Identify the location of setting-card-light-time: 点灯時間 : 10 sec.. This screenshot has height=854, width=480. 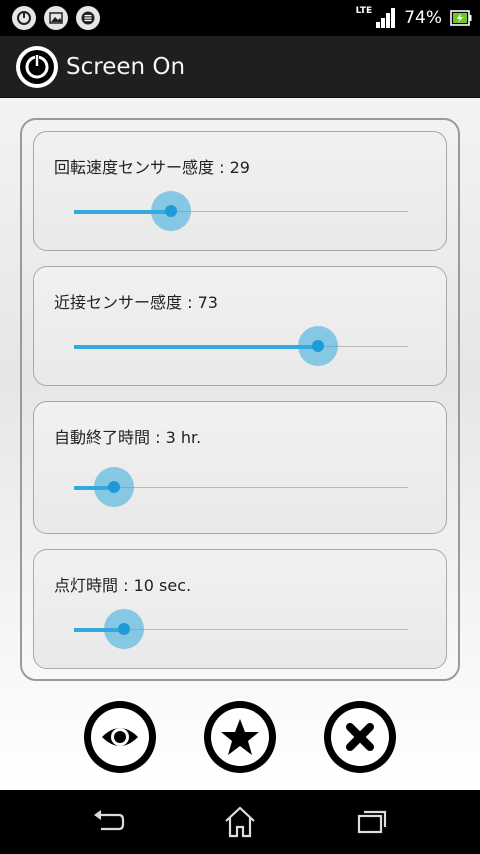
(240, 609).